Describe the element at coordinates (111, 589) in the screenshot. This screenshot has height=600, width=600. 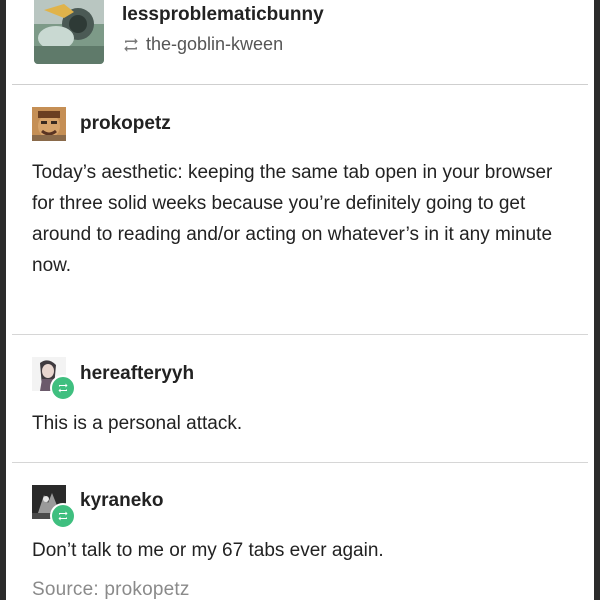
I see `source-link: Source: prokopetz` at that location.